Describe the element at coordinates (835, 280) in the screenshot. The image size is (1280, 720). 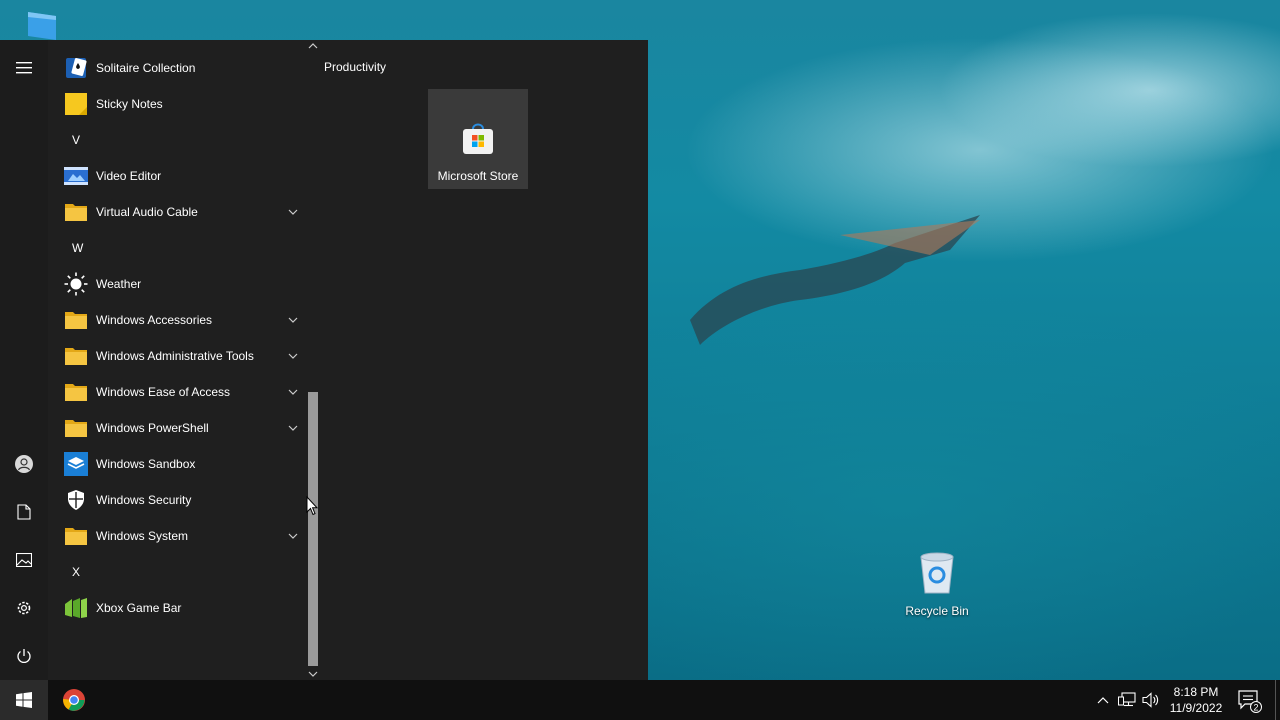
I see `diver-figure` at that location.